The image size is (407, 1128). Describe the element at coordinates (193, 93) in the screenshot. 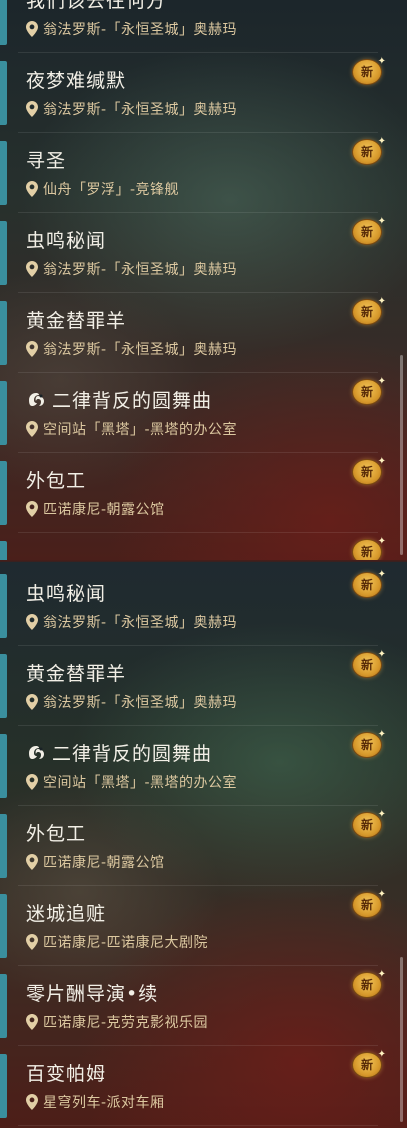

I see `mission-item: 夜梦难缄默 翁法罗斯-「永恒圣城」奥赫玛 ✦ 新` at that location.